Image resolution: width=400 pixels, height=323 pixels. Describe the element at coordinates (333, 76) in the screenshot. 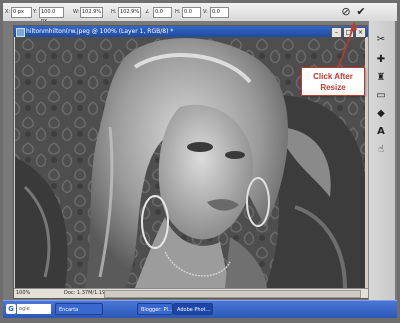

I see `callout-line-1: Click After` at that location.